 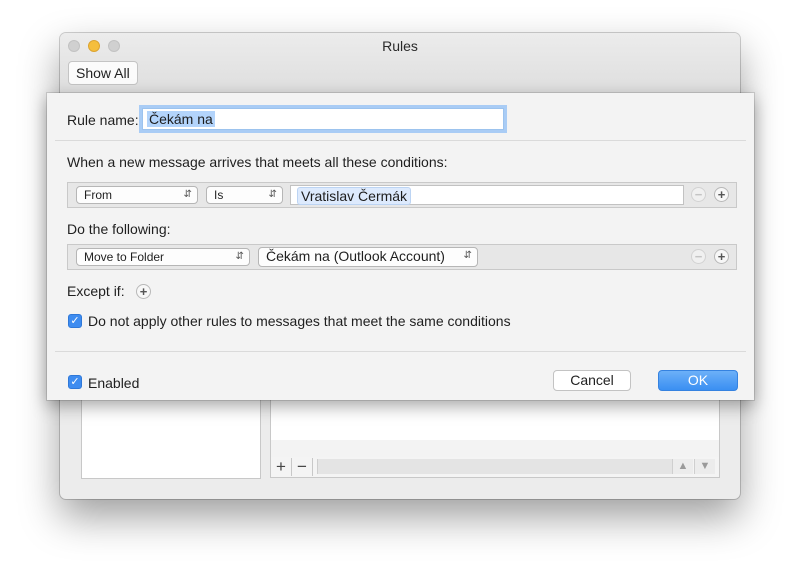 What do you see at coordinates (75, 382) in the screenshot?
I see `enabled-checkbox: ✓` at bounding box center [75, 382].